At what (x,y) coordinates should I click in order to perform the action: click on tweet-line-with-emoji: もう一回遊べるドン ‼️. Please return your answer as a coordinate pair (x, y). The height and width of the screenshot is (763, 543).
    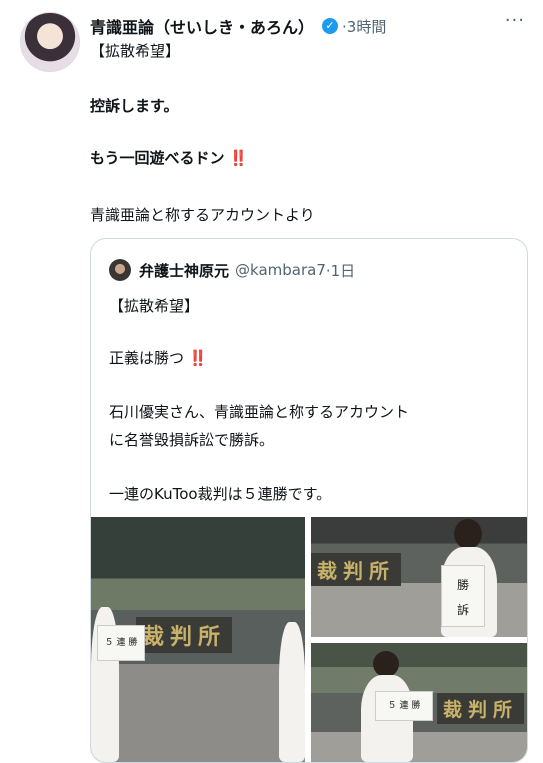
    Looking at the image, I should click on (169, 157).